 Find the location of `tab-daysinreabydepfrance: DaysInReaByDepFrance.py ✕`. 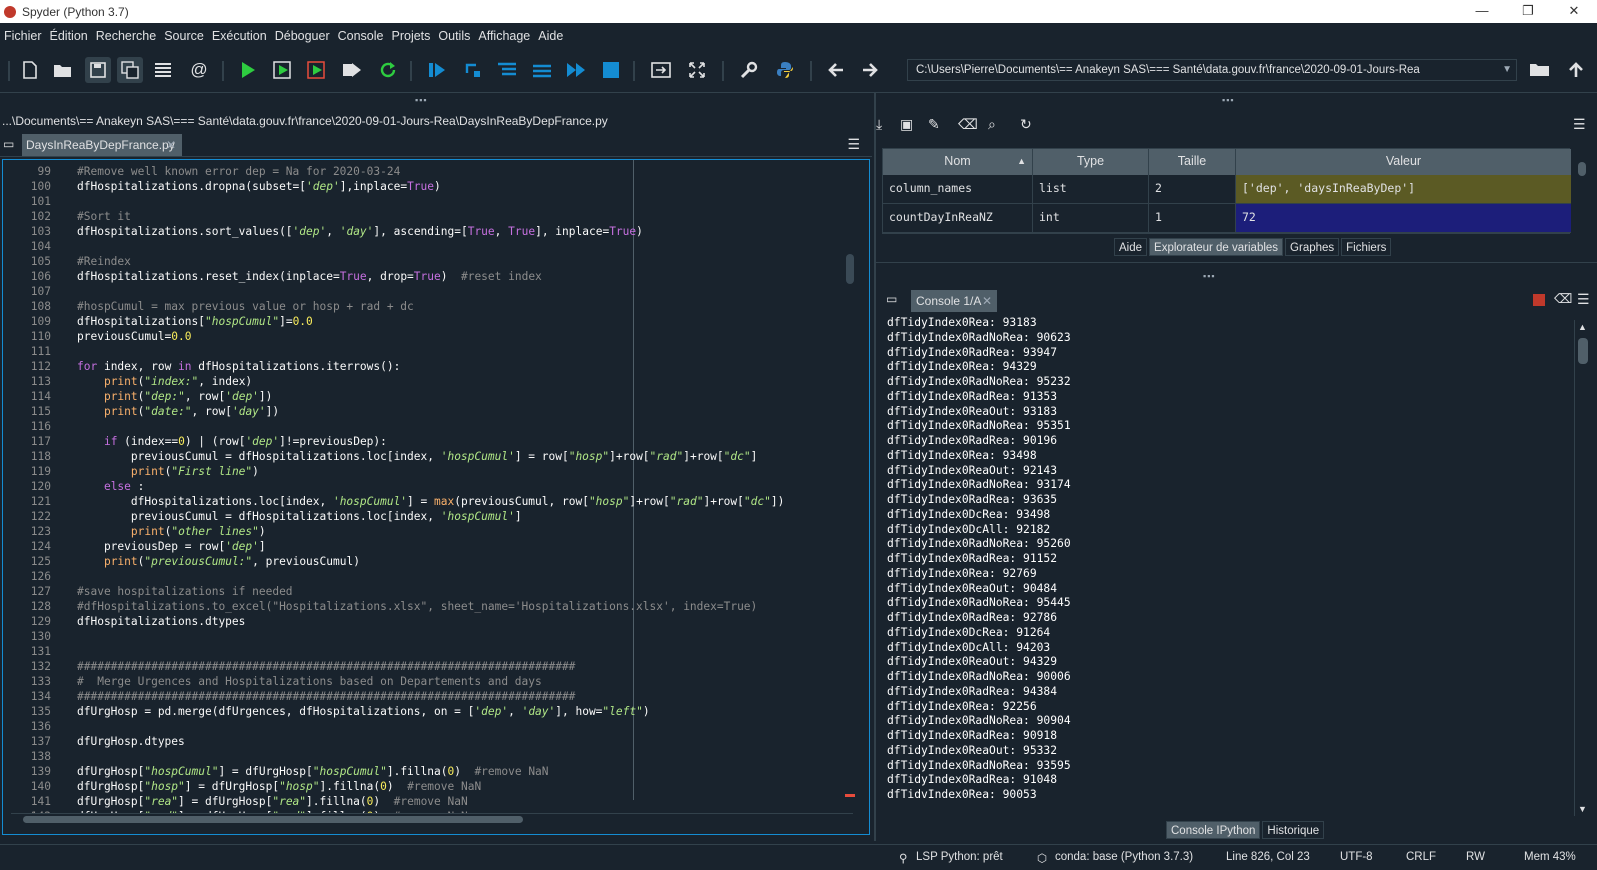

tab-daysinreabydepfrance: DaysInReaByDepFrance.py ✕ is located at coordinates (102, 145).